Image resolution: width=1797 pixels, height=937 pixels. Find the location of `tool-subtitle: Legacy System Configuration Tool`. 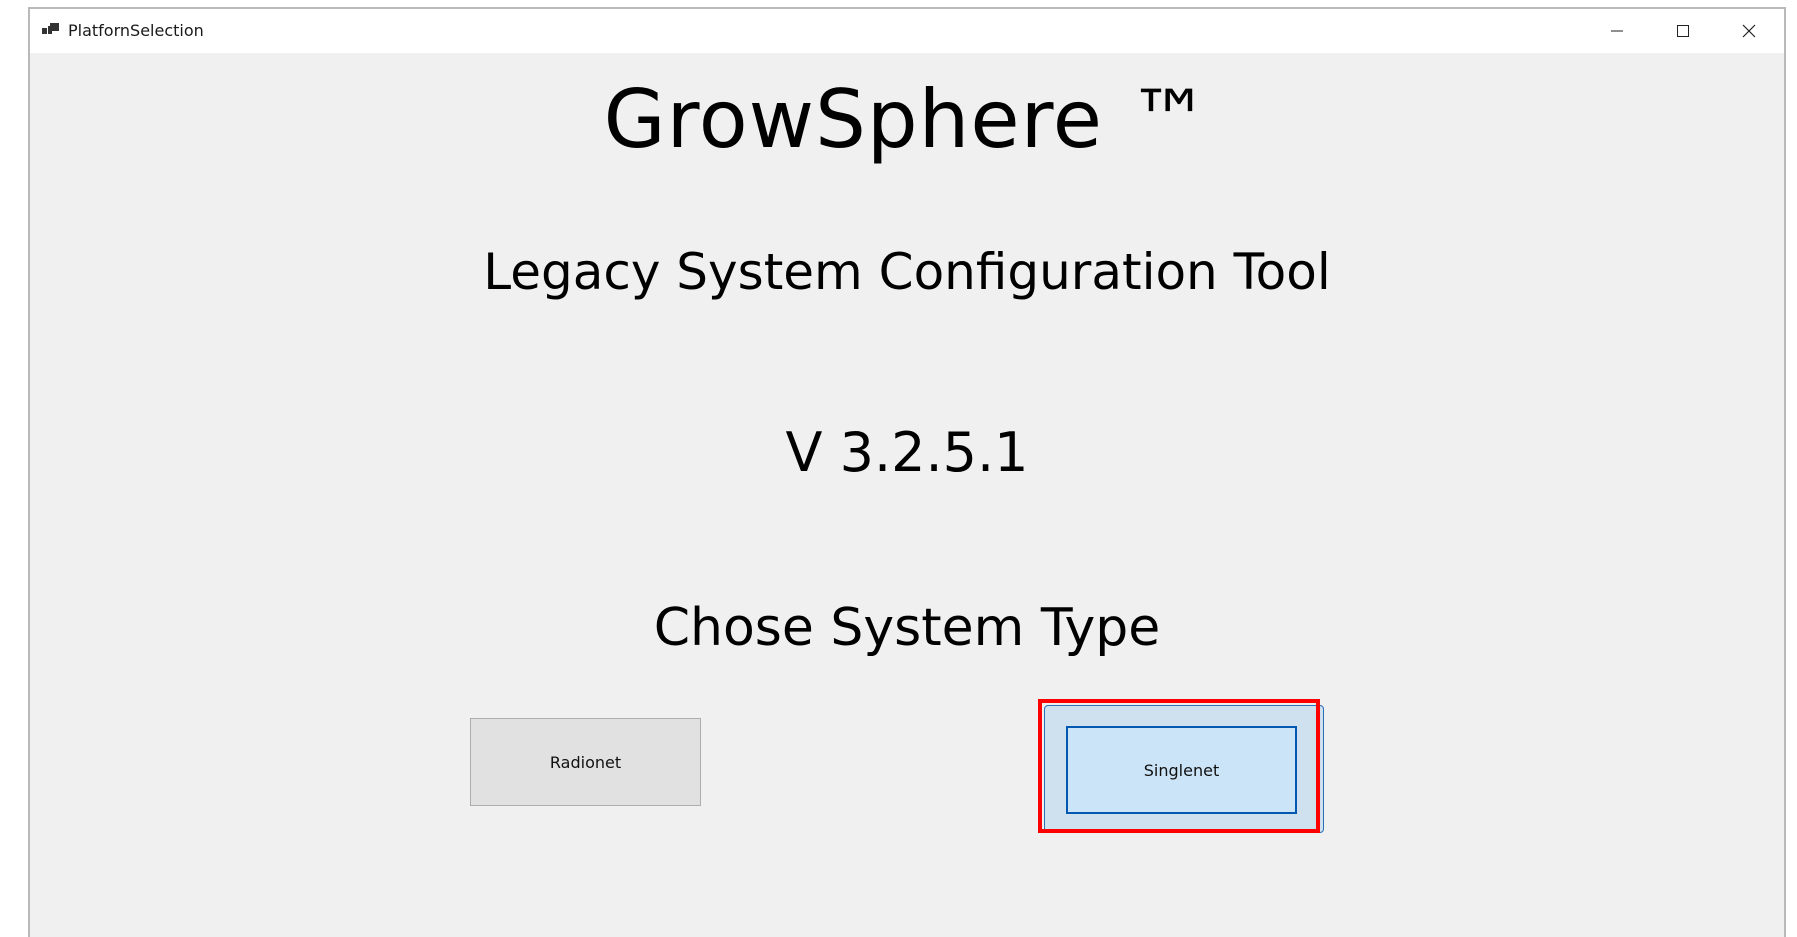

tool-subtitle: Legacy System Configuration Tool is located at coordinates (907, 272).